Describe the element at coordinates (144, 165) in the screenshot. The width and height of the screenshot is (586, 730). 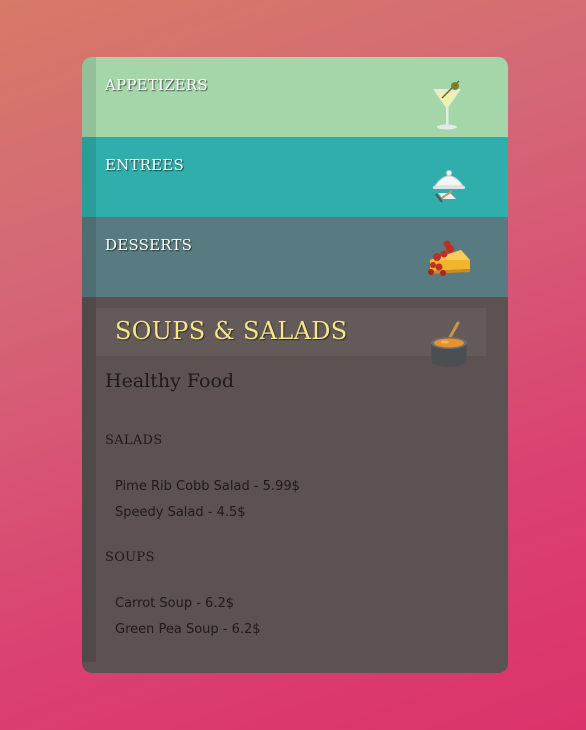
I see `tab-entrees-label: ENTREES` at that location.